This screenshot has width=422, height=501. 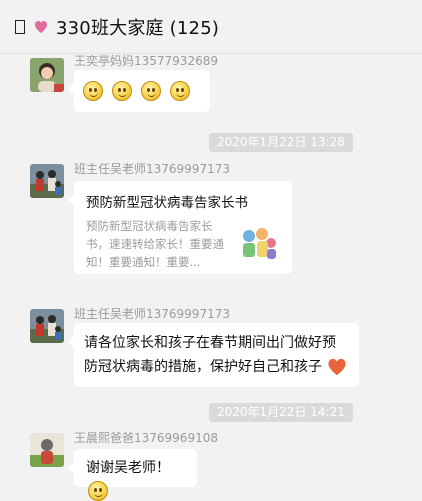 I want to click on message-bubble: 请各位家长和孩子在春节期间出门做好预防冠状病毒的措施，保护好自己和孩子, so click(x=213, y=355).